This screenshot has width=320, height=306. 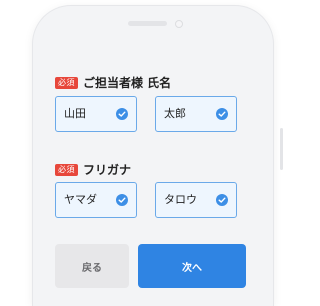 I want to click on phone-camera, so click(x=179, y=24).